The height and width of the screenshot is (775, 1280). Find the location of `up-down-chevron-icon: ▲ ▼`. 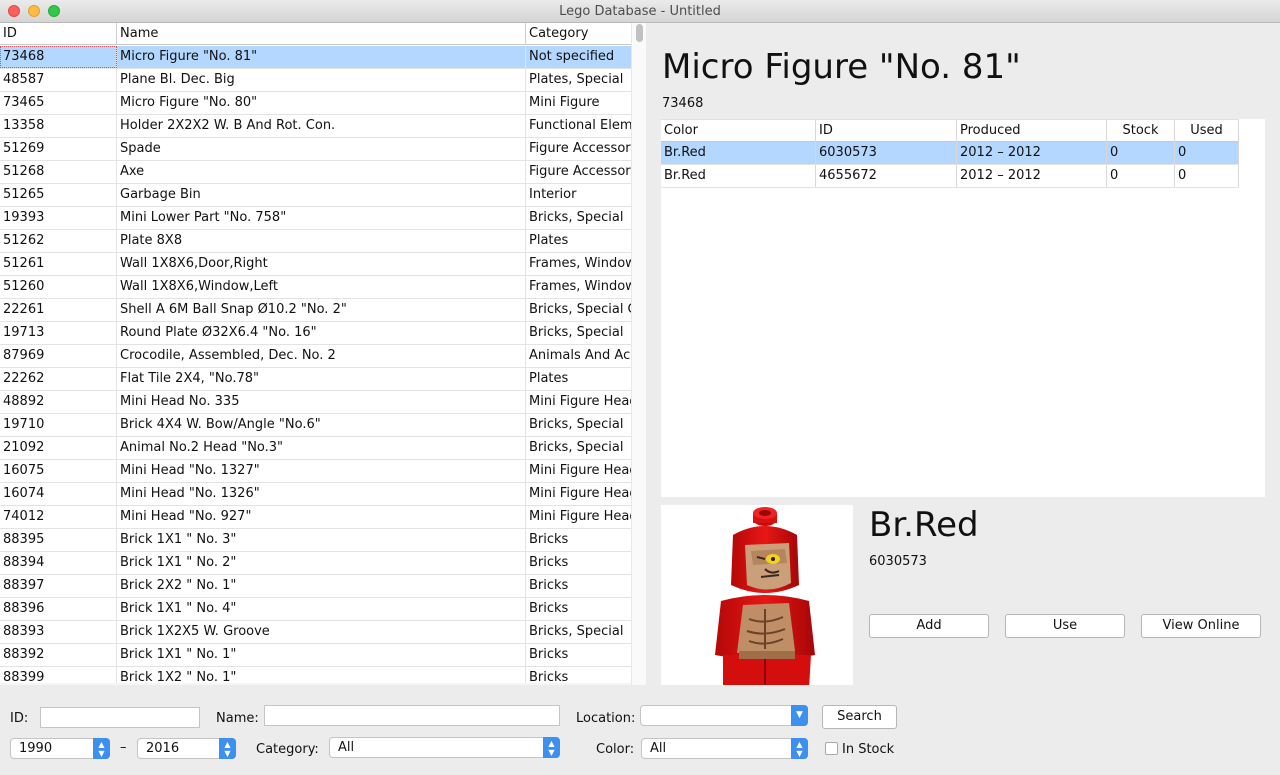

up-down-chevron-icon: ▲ ▼ is located at coordinates (551, 747).